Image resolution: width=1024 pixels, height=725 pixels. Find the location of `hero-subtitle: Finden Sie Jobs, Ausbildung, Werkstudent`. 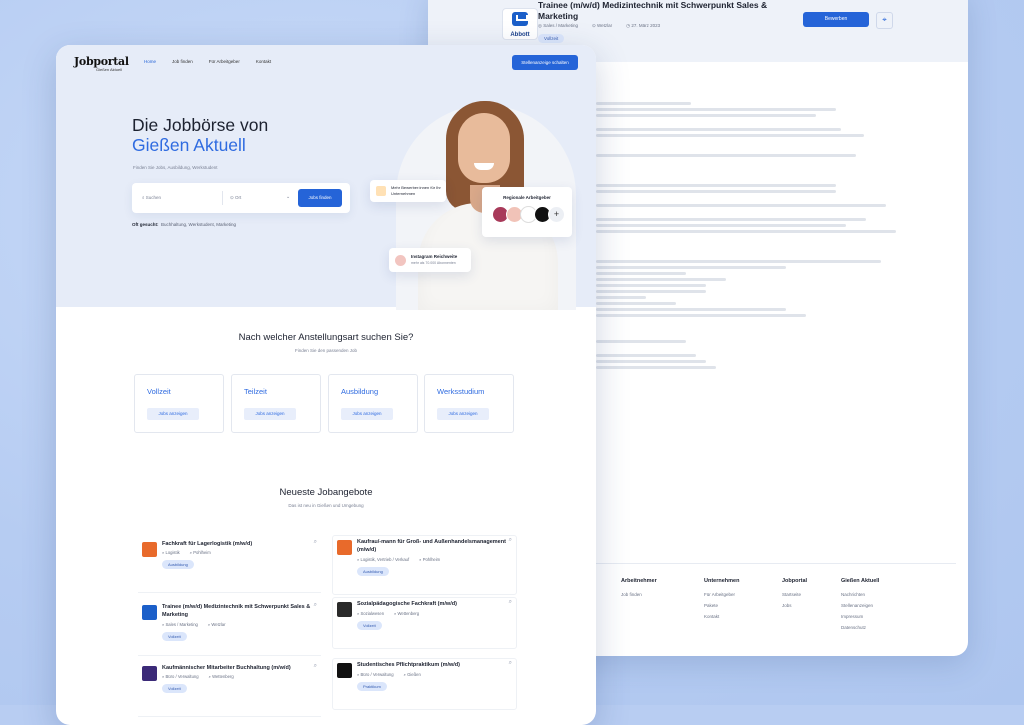

hero-subtitle: Finden Sie Jobs, Ausbildung, Werkstudent is located at coordinates (175, 167).